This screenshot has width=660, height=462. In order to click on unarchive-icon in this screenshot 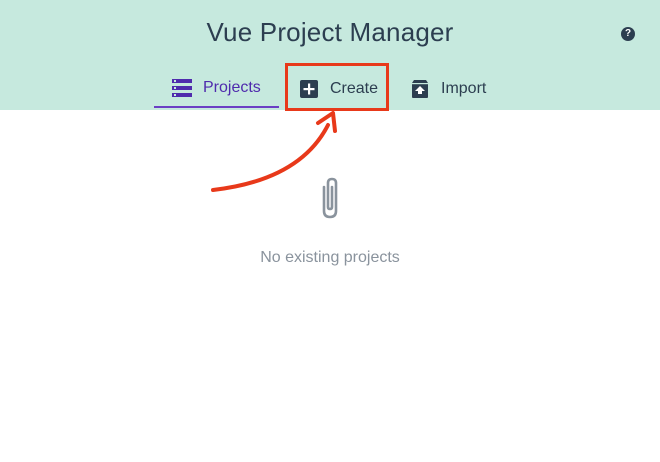, I will do `click(420, 89)`.